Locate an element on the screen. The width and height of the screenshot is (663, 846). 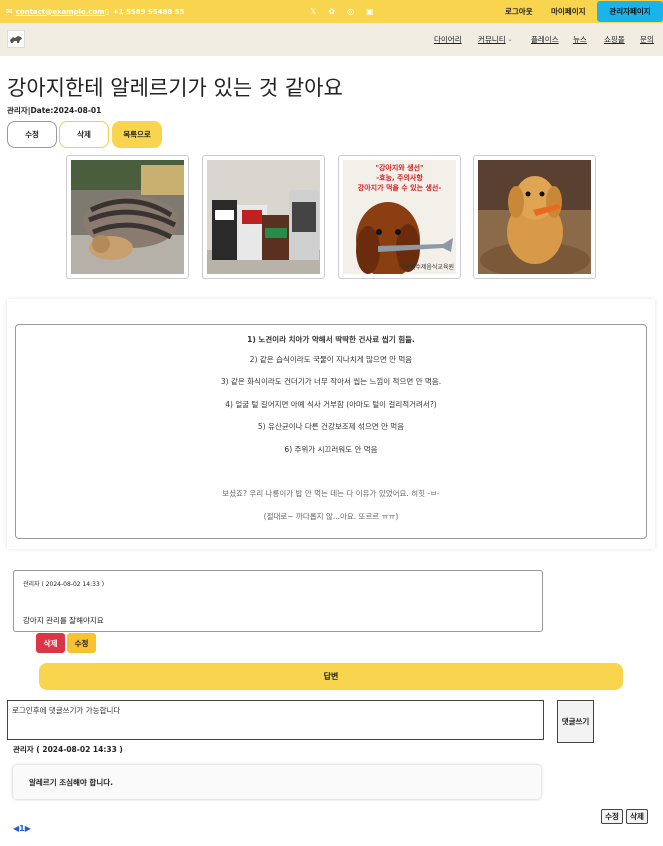
content-line-3: 3) 같은 화식이라도 건더기가 너무 작아서 씹는 느낌이 적으면 안 먹음. is located at coordinates (331, 381).